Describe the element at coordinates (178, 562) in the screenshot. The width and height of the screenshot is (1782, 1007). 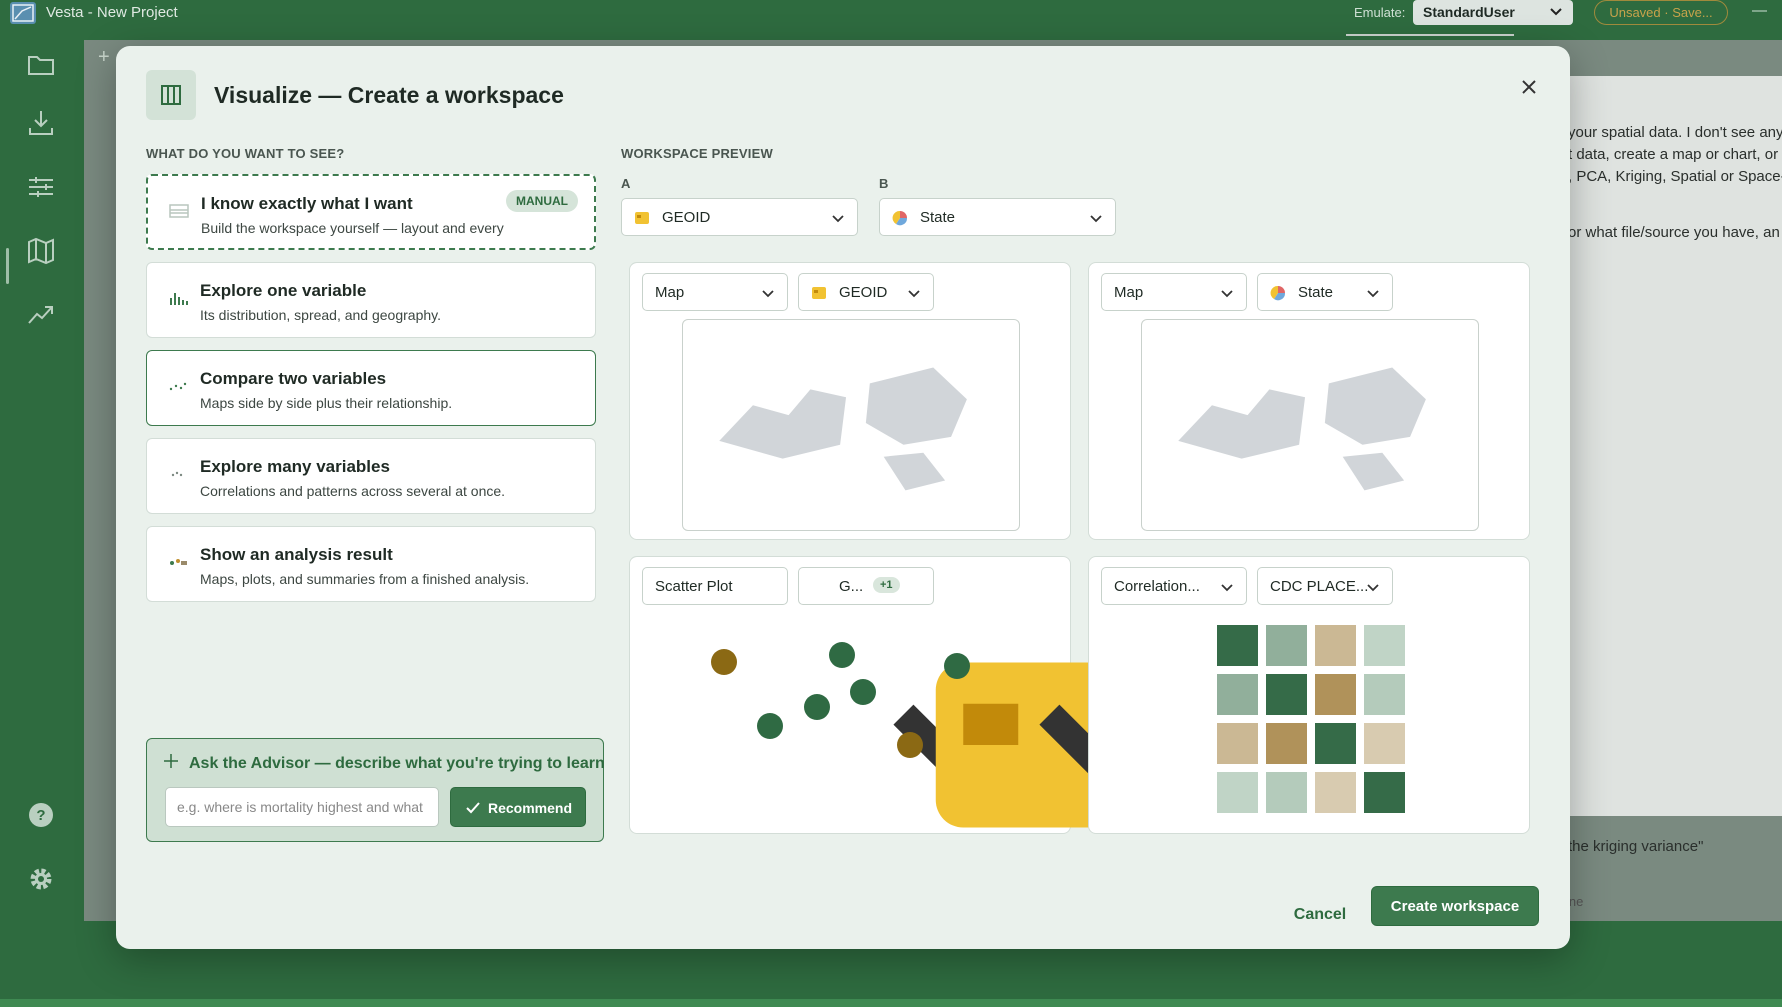
I see `analysis-icon` at that location.